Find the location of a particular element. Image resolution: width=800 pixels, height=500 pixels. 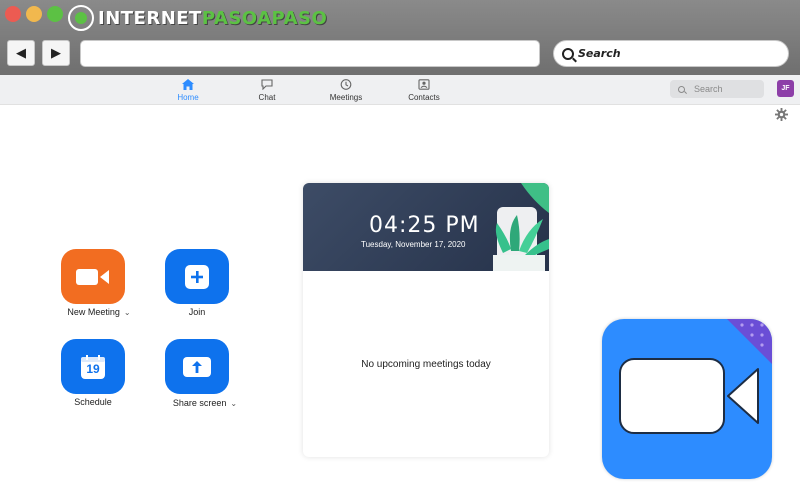

tab-chat: Chat is located at coordinates (267, 90).